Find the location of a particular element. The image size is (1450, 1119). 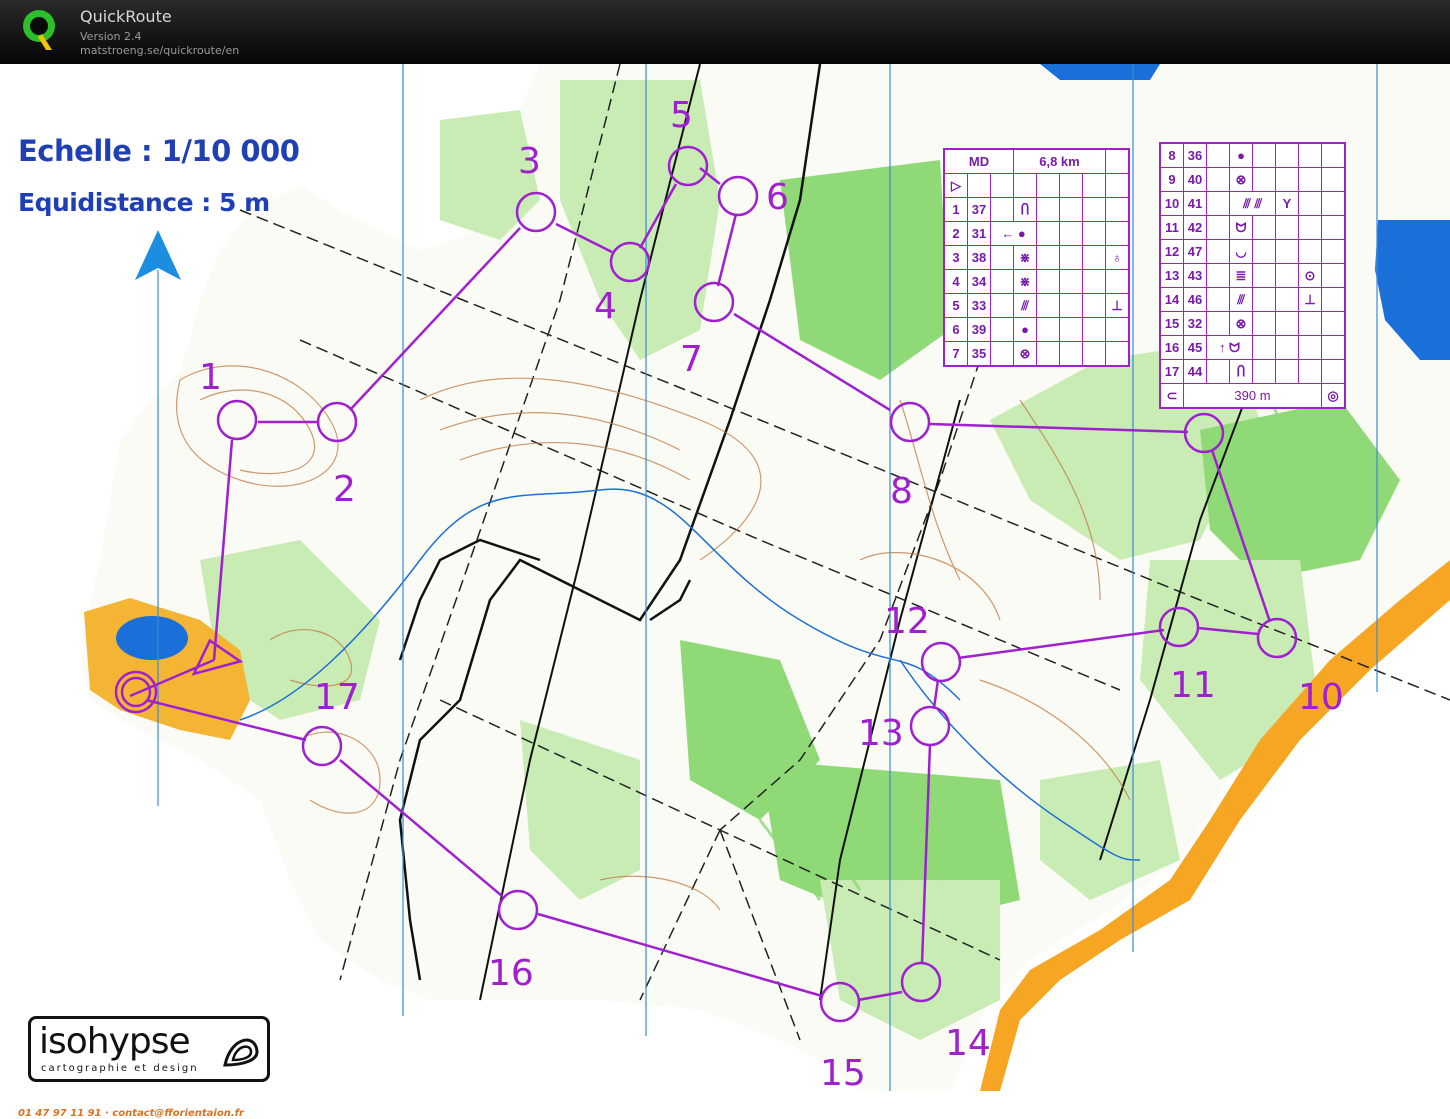

app-version: Version 2.4 is located at coordinates (111, 36).